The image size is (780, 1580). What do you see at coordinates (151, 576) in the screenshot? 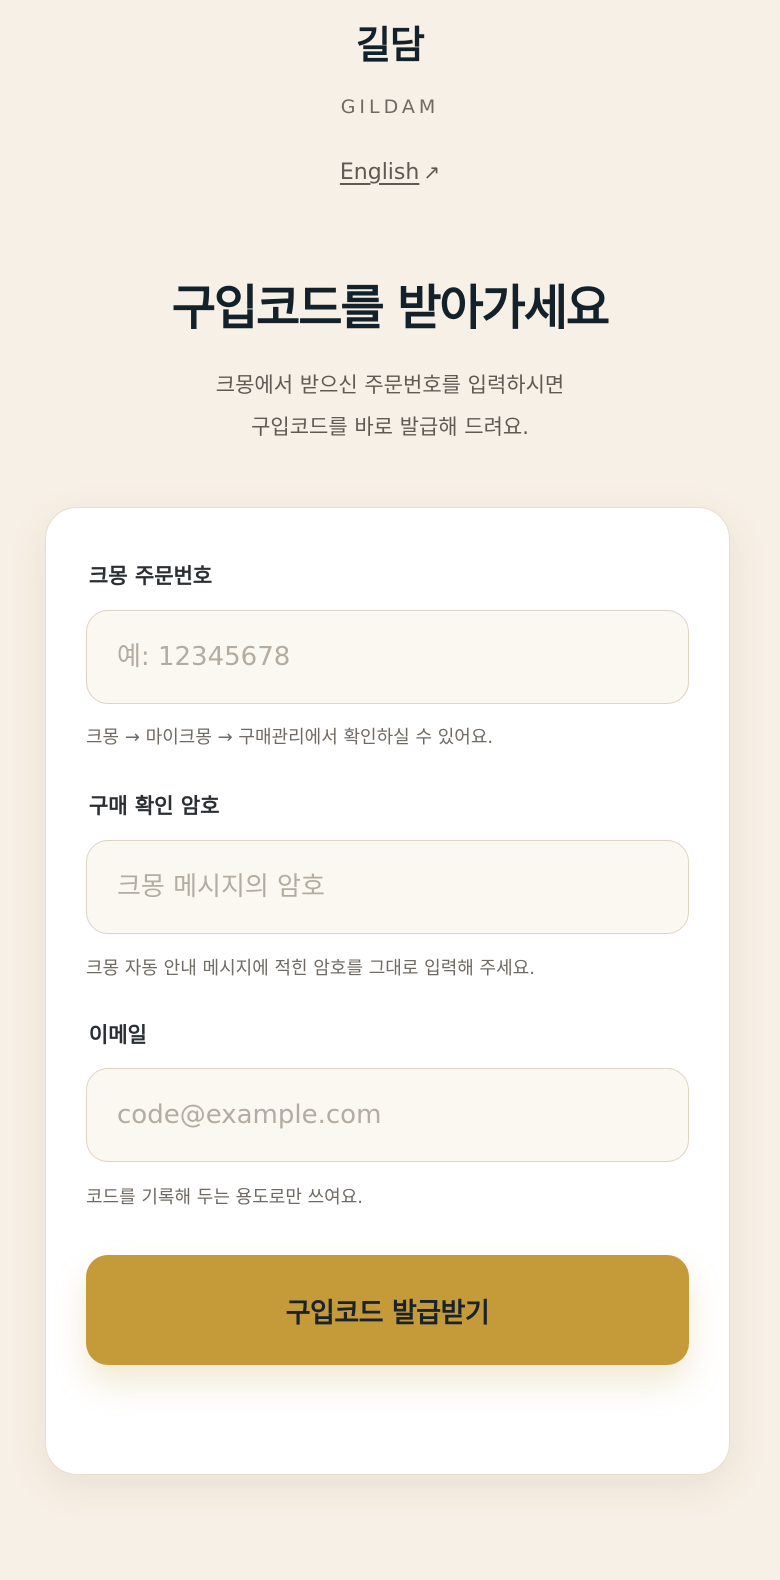
I see `order-number-label: 크몽 주문번호` at bounding box center [151, 576].